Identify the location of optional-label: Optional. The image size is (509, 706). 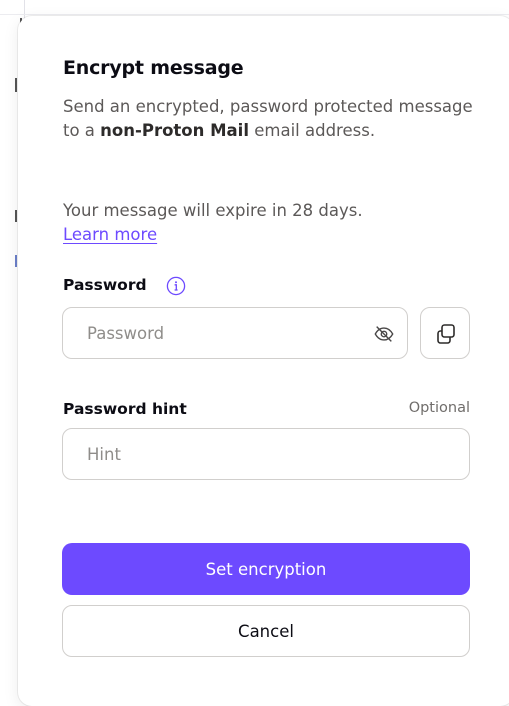
(439, 408).